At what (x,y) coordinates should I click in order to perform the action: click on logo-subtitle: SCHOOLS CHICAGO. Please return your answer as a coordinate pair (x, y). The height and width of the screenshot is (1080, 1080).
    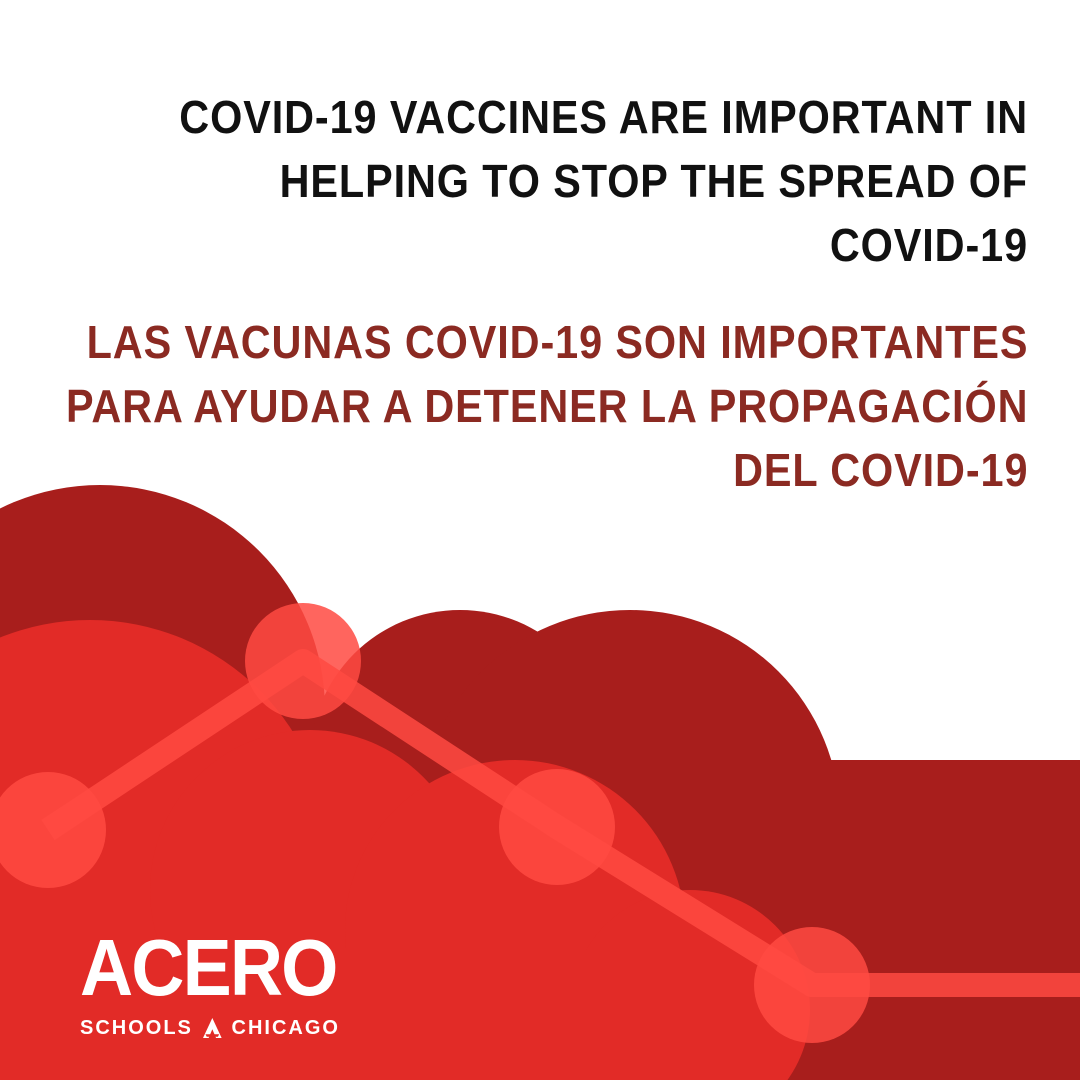
    Looking at the image, I should click on (210, 1028).